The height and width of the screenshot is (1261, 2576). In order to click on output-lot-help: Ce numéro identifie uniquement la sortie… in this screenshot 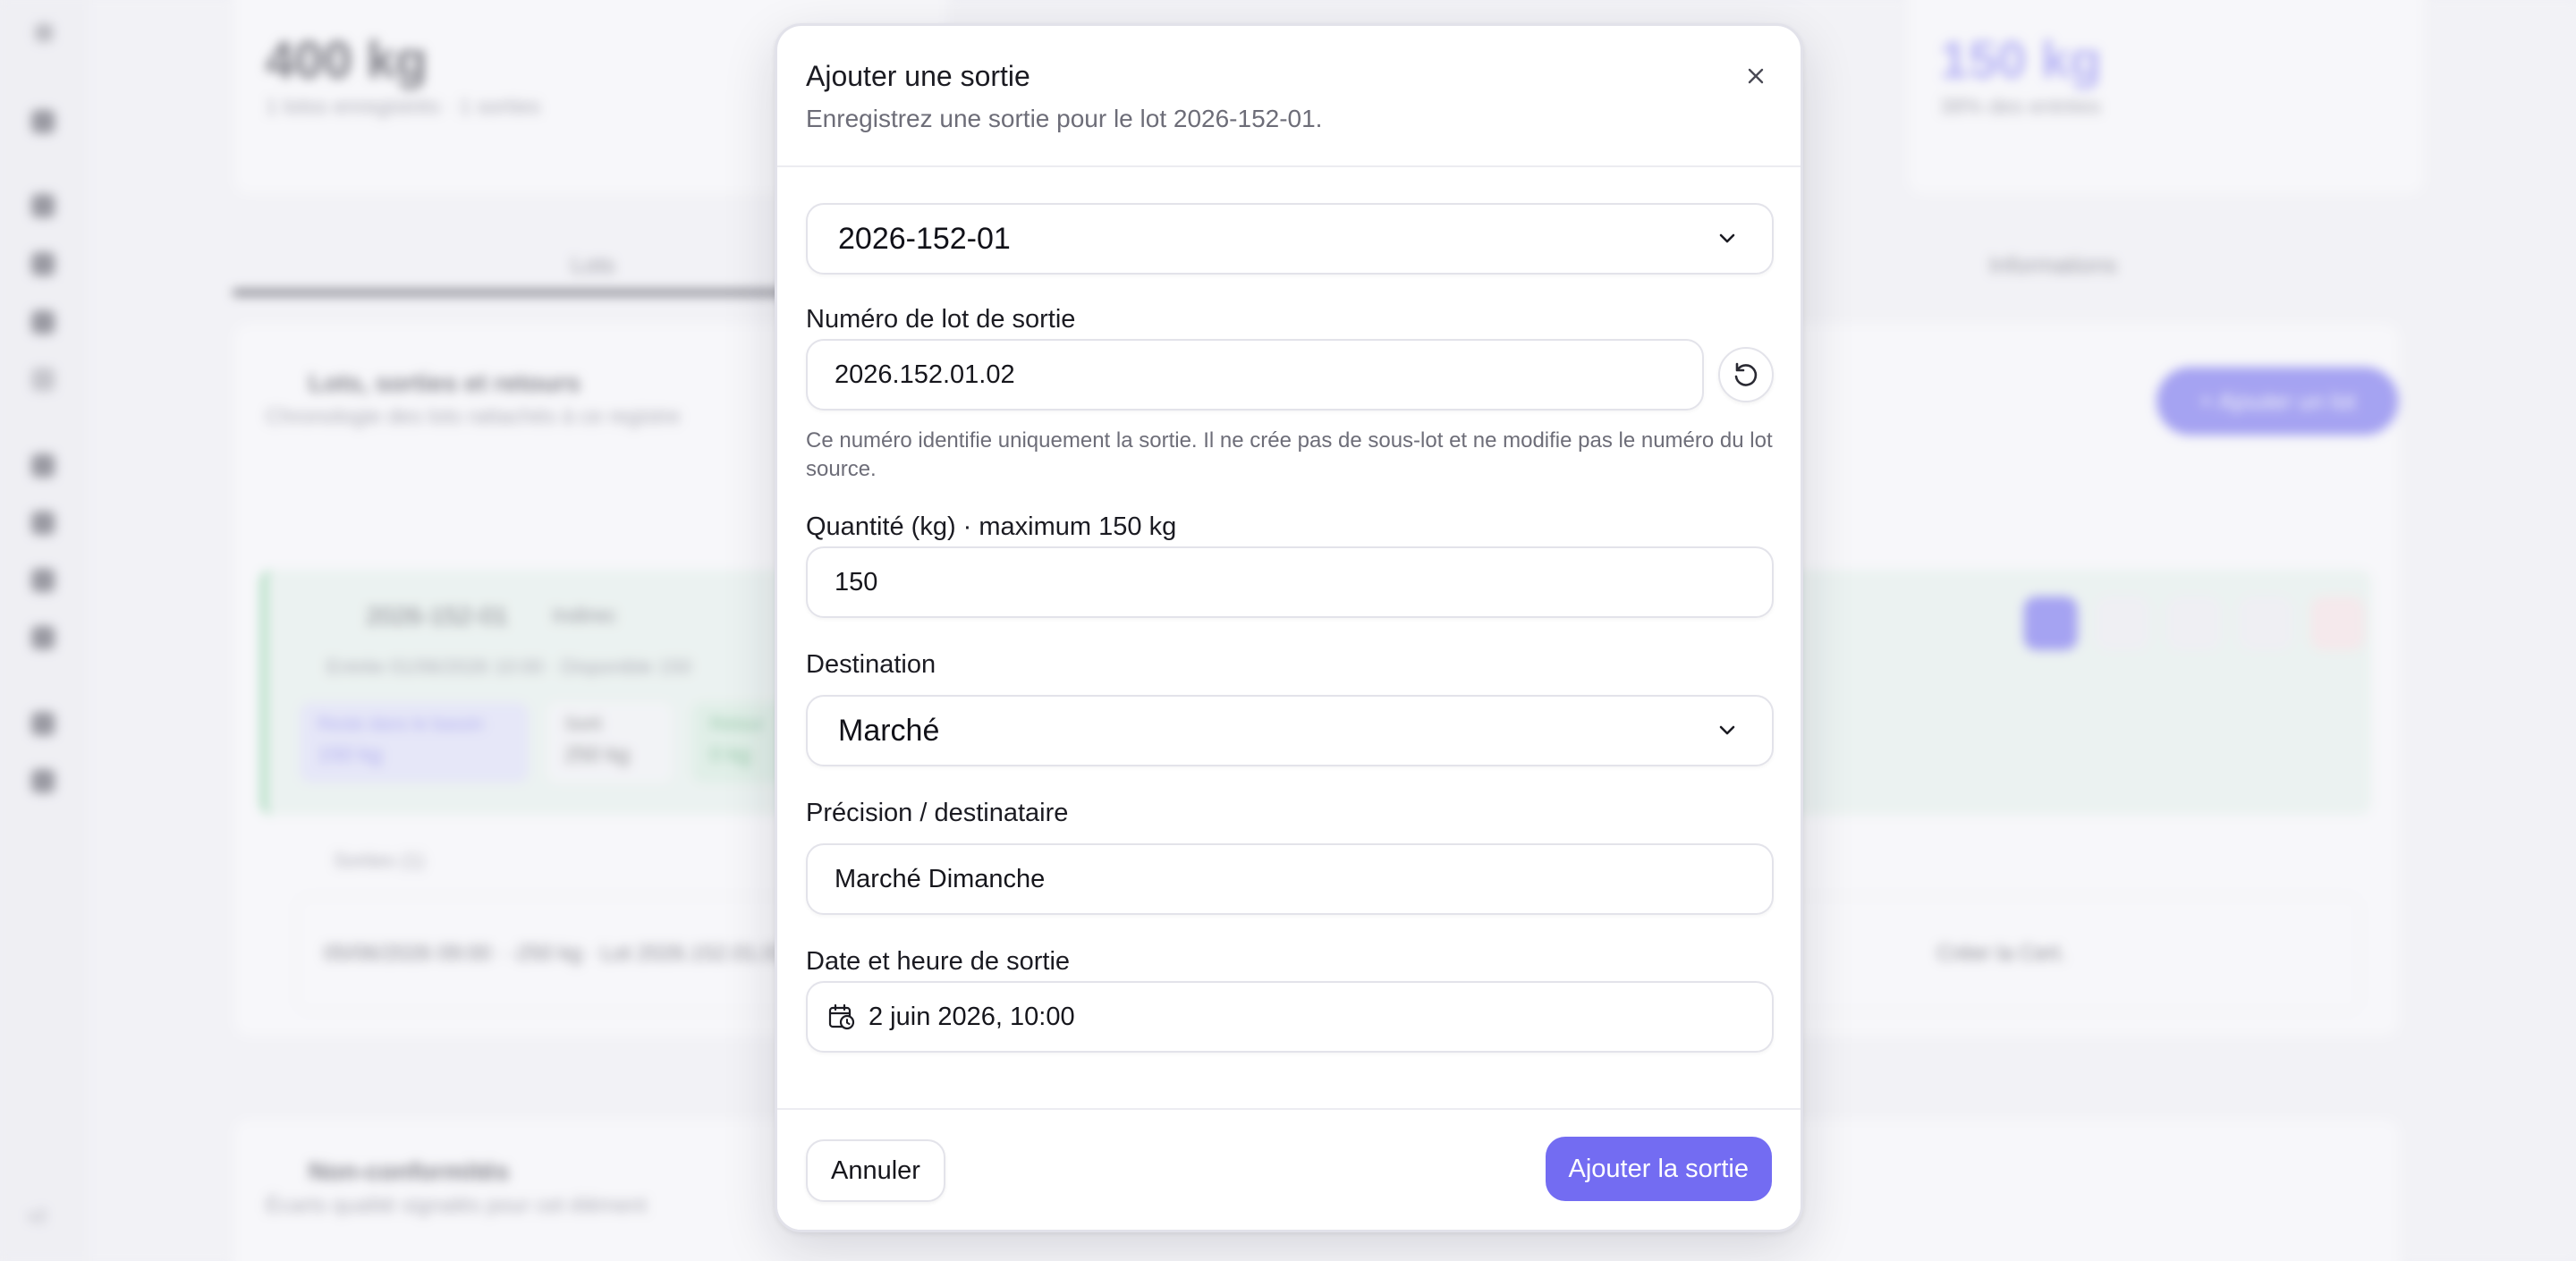, I will do `click(1289, 454)`.